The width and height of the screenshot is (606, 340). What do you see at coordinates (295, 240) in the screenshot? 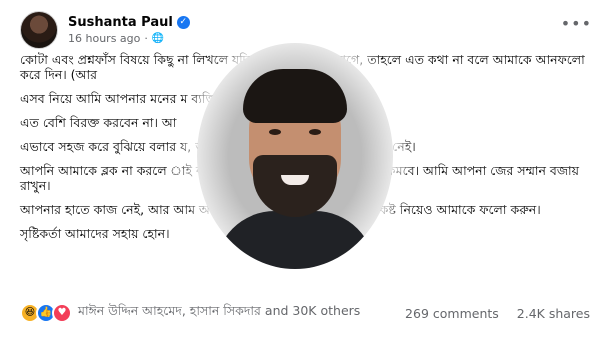
I see `portrait-shirt` at bounding box center [295, 240].